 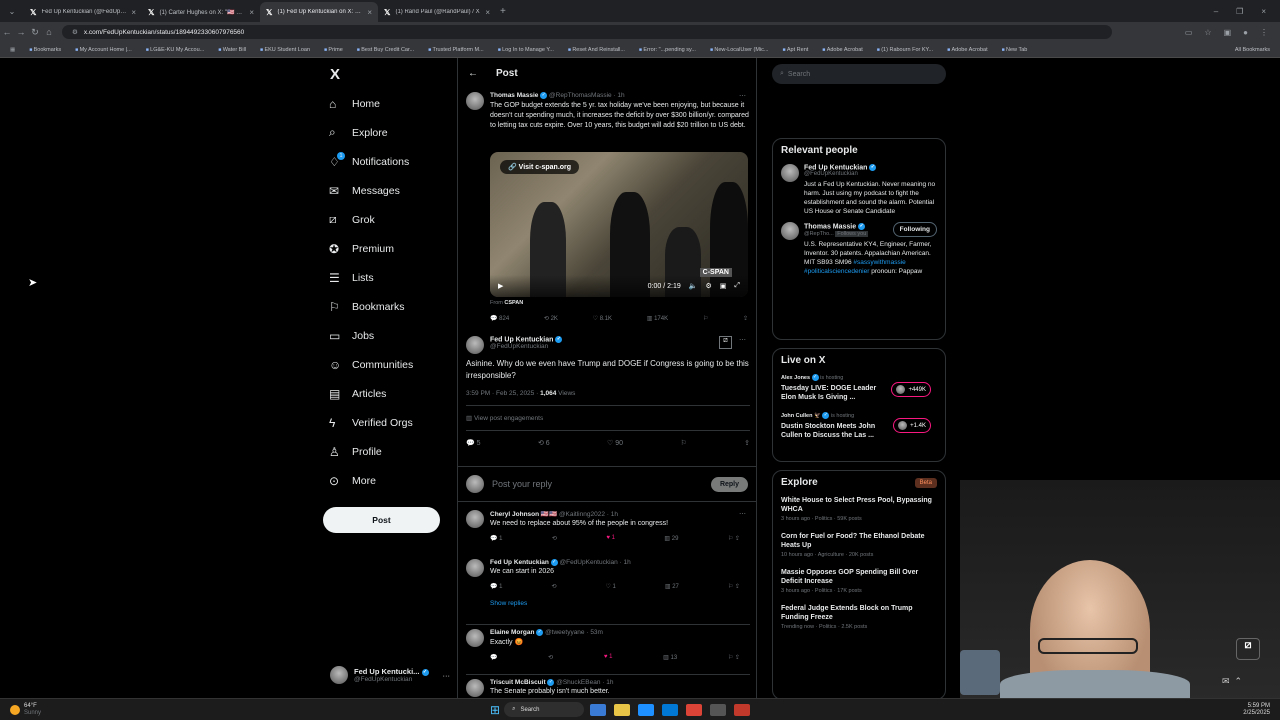 I want to click on grok-icon: ⧄, so click(x=725, y=342).